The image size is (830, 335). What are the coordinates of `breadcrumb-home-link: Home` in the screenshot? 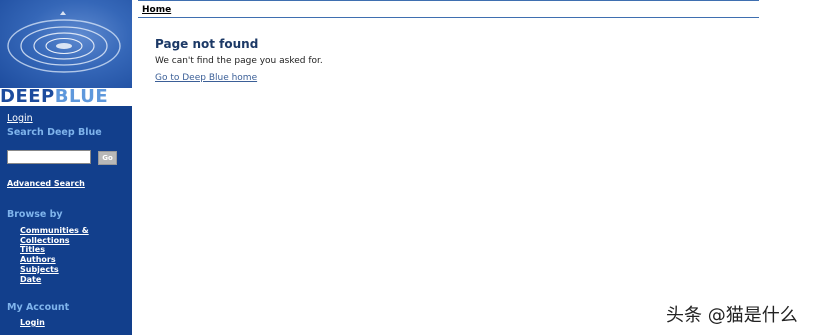 It's located at (156, 10).